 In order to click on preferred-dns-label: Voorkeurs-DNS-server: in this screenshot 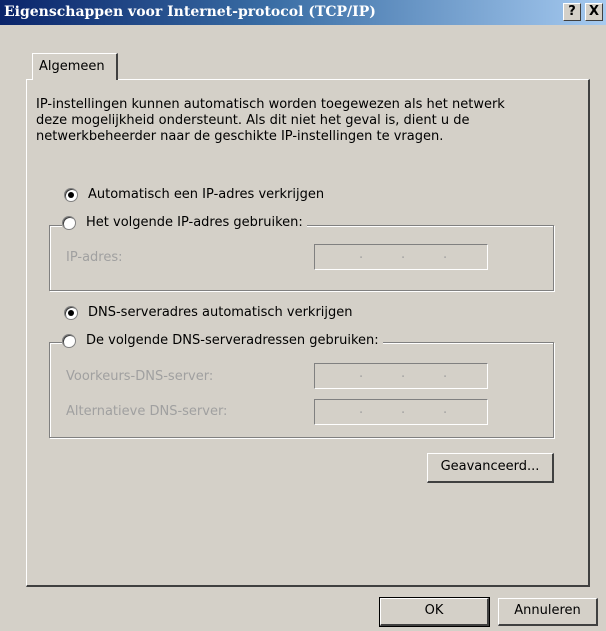, I will do `click(140, 376)`.